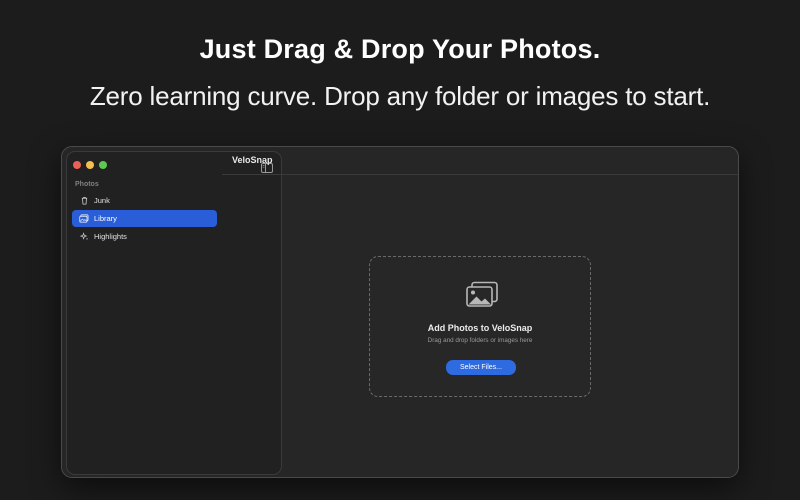 The image size is (800, 500). Describe the element at coordinates (84, 237) in the screenshot. I see `sparkle-icon` at that location.